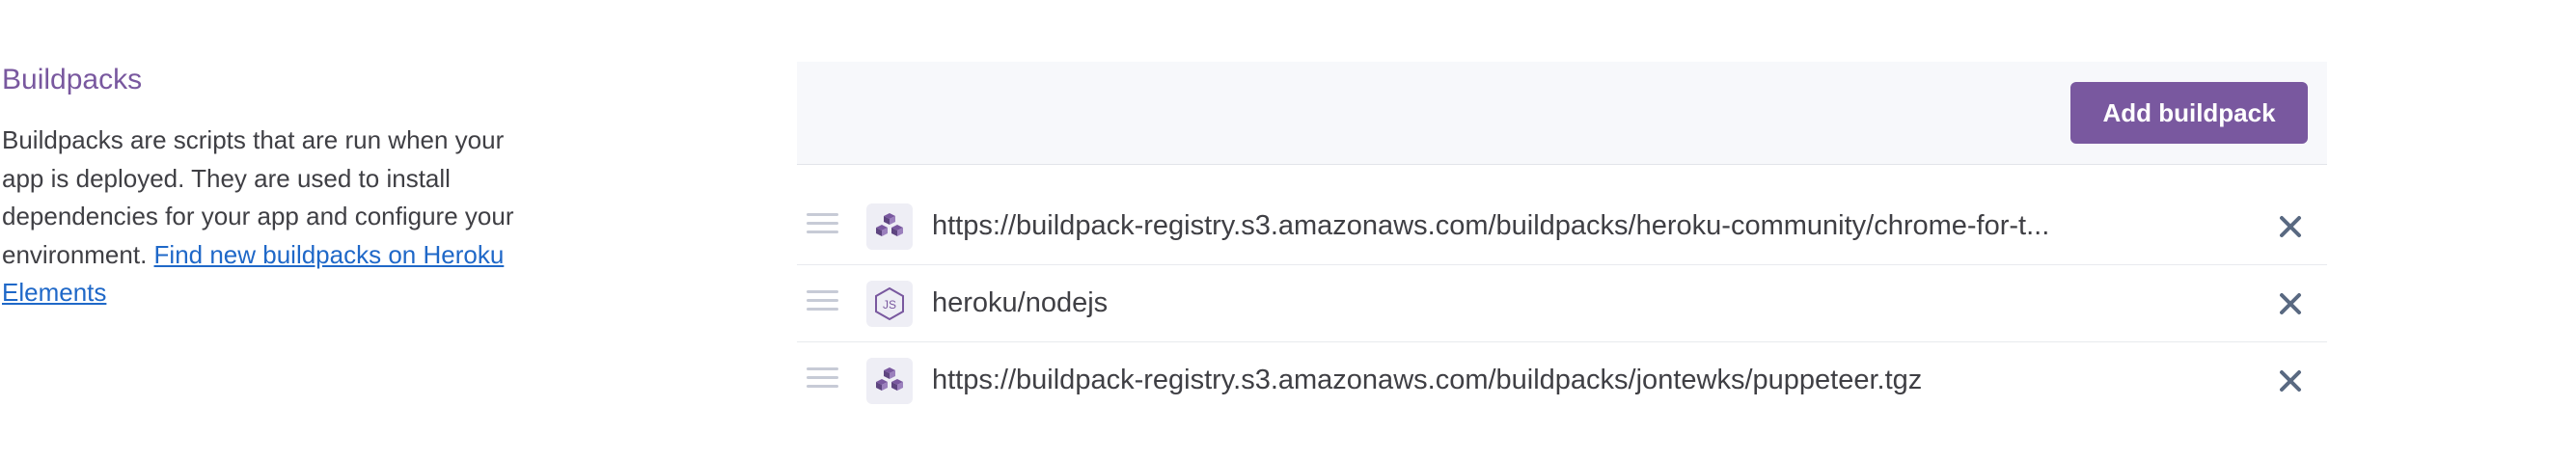 The width and height of the screenshot is (2576, 461). What do you see at coordinates (72, 79) in the screenshot?
I see `section-title: Buildpacks` at bounding box center [72, 79].